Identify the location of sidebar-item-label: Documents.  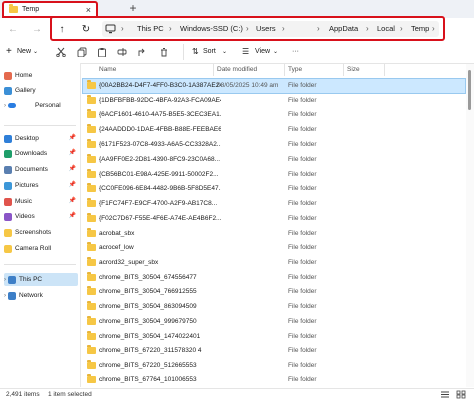
(31, 169).